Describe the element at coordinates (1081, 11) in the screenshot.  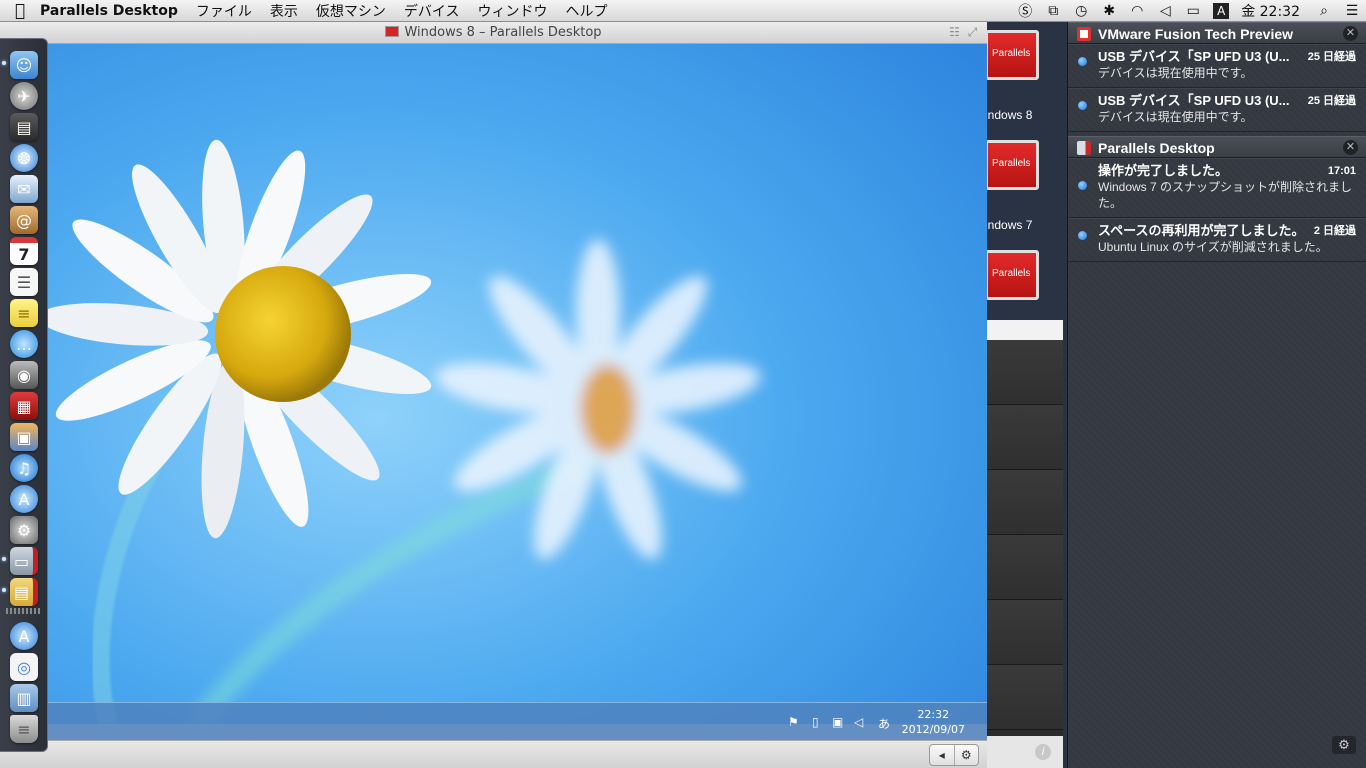
I see `time-machine-icon: ◷` at that location.